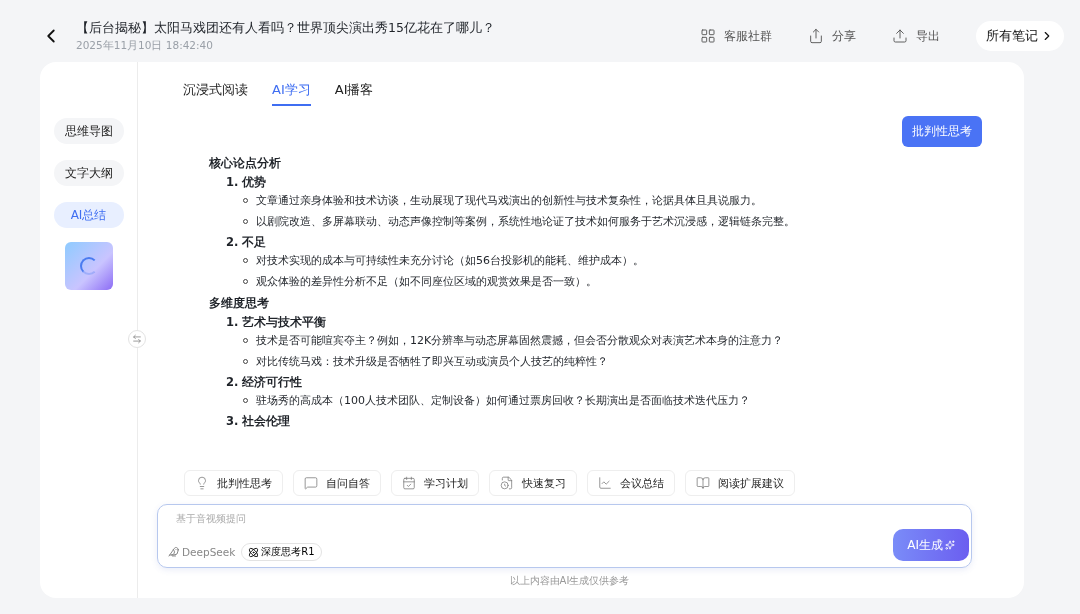  What do you see at coordinates (215, 93) in the screenshot?
I see `tab: 沉浸式阅读` at bounding box center [215, 93].